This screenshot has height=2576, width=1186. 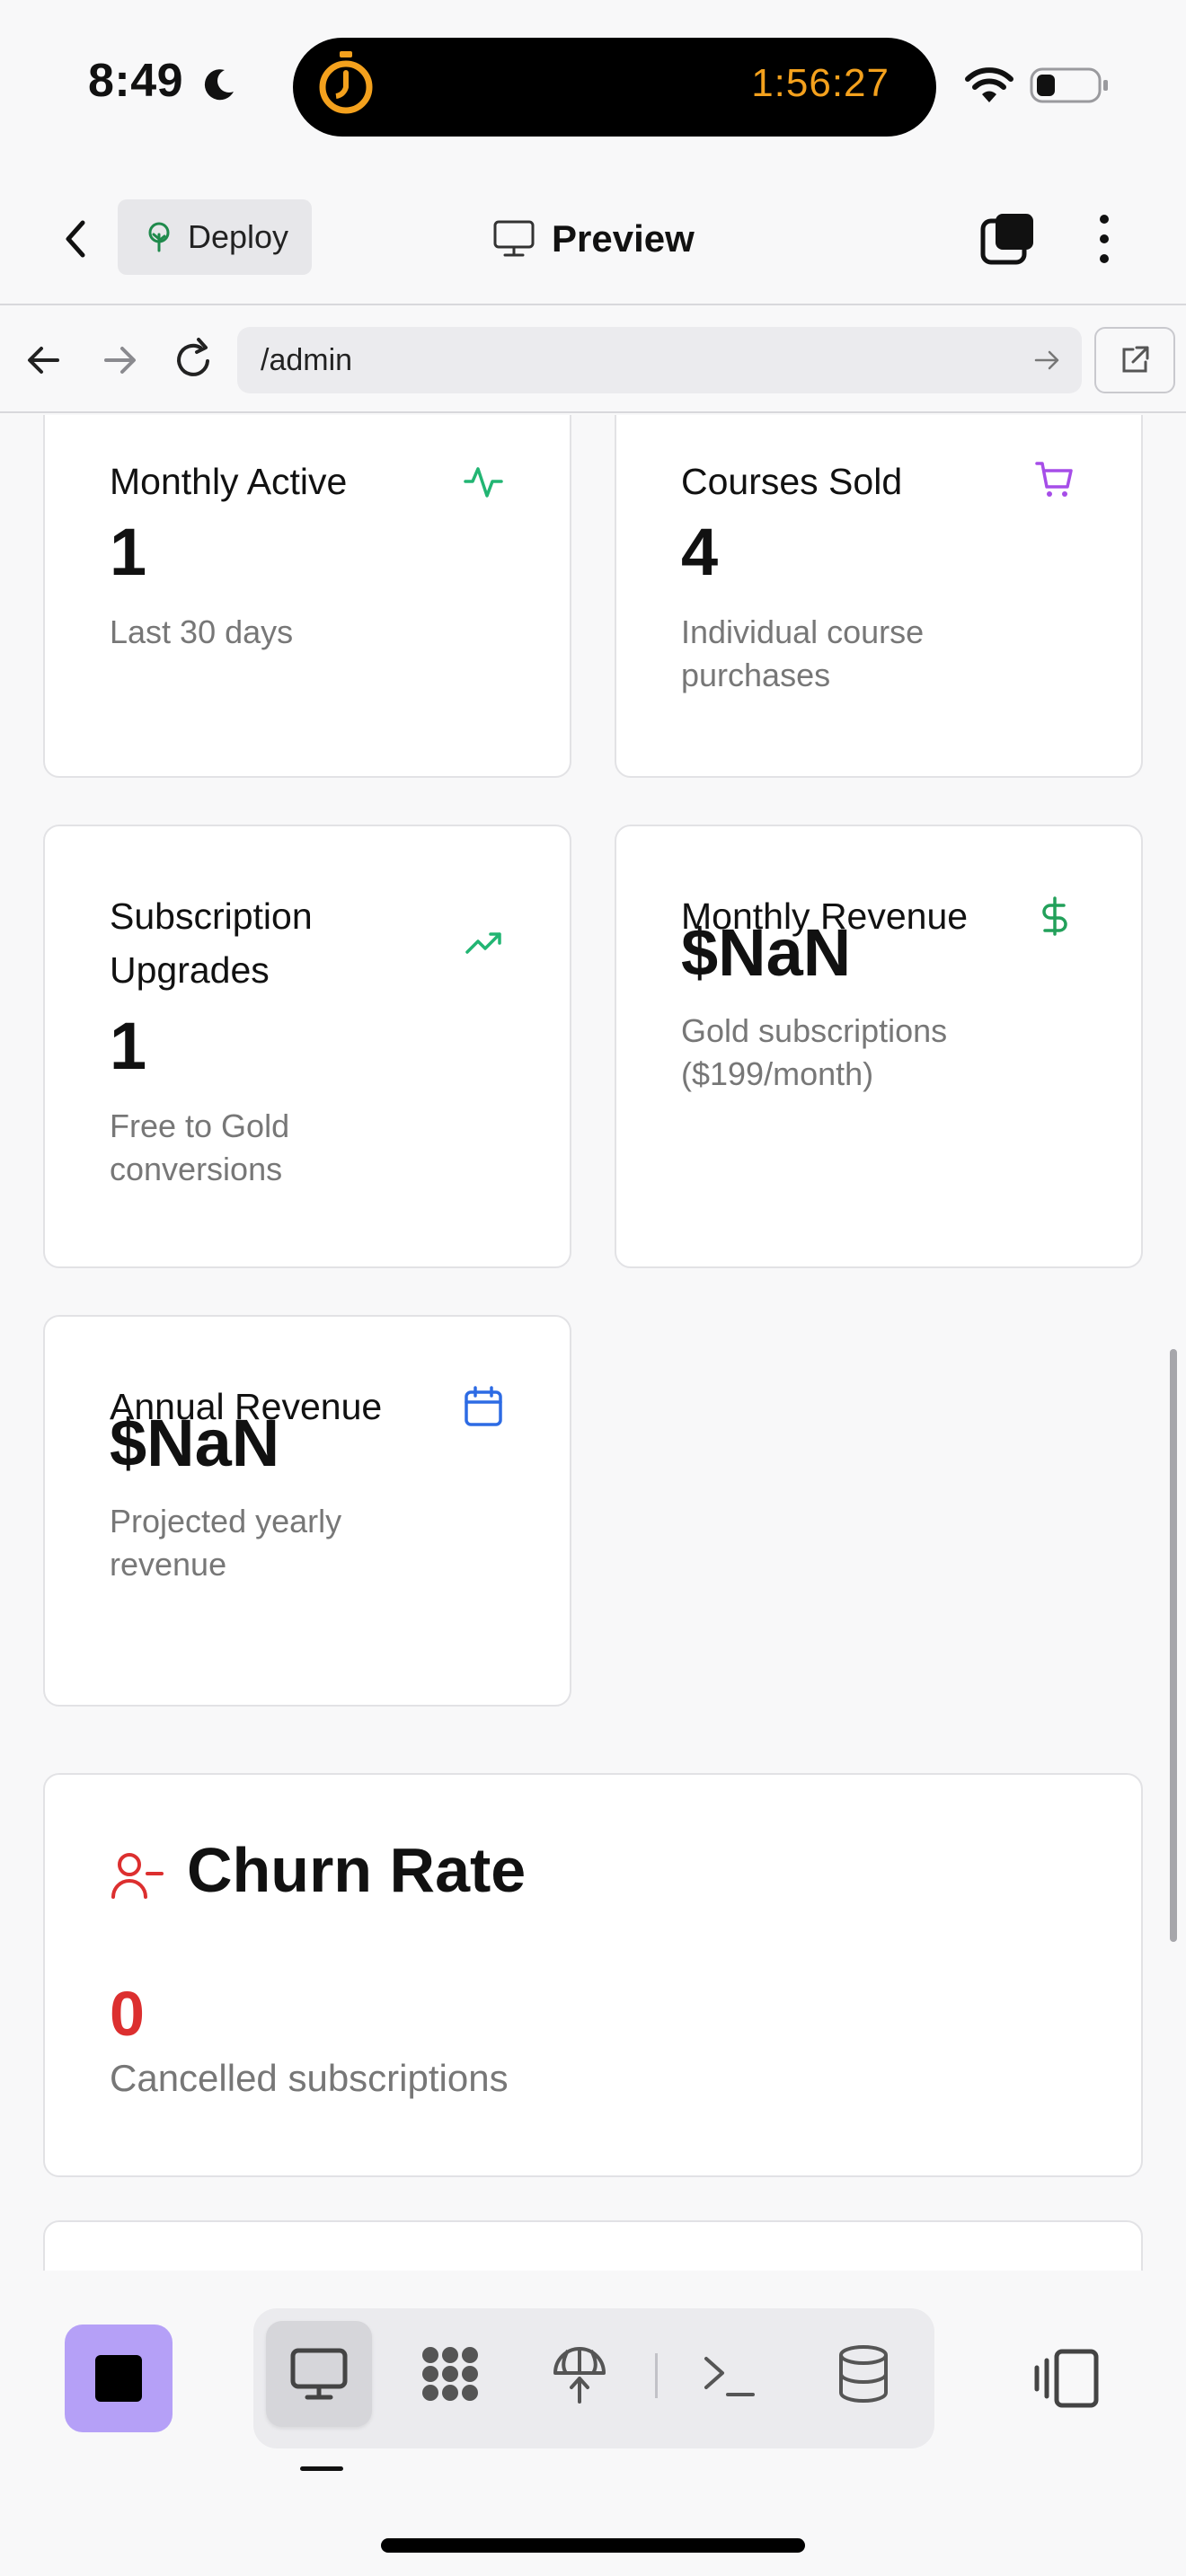 What do you see at coordinates (483, 482) in the screenshot?
I see `activity-icon` at bounding box center [483, 482].